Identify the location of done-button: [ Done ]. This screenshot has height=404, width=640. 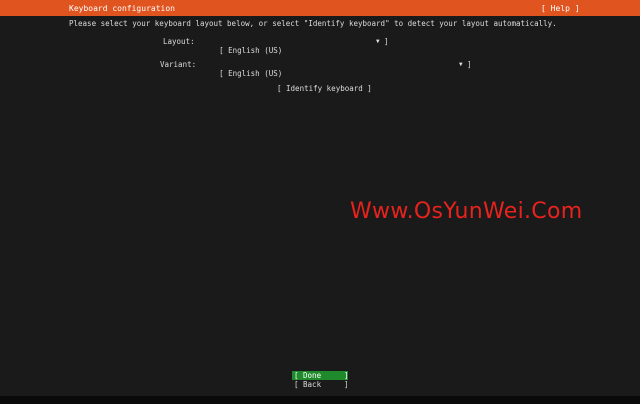
(320, 375).